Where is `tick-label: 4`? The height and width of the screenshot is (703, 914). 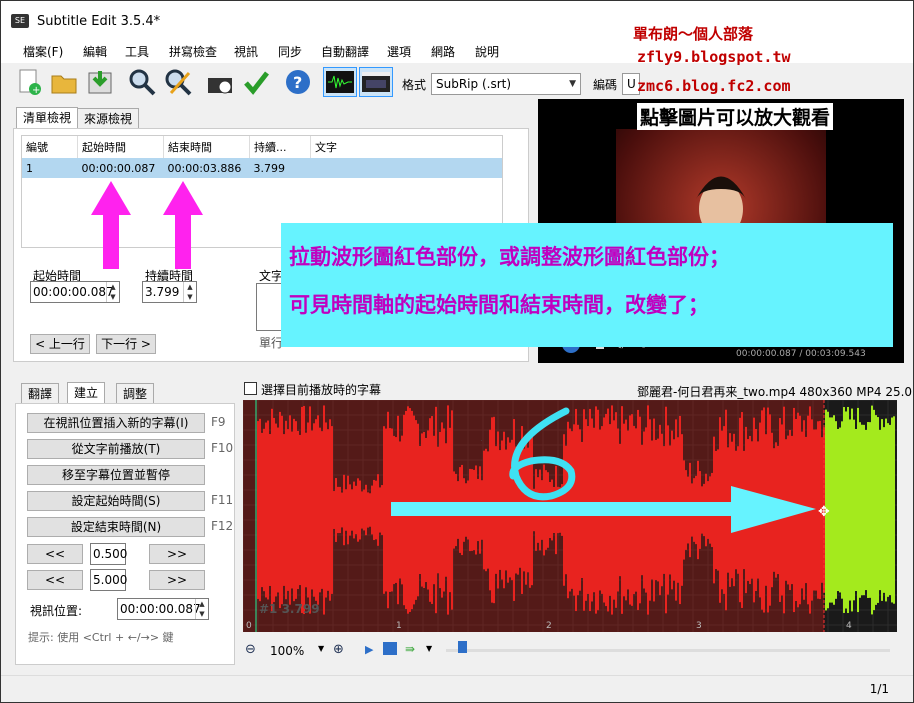 tick-label: 4 is located at coordinates (849, 626).